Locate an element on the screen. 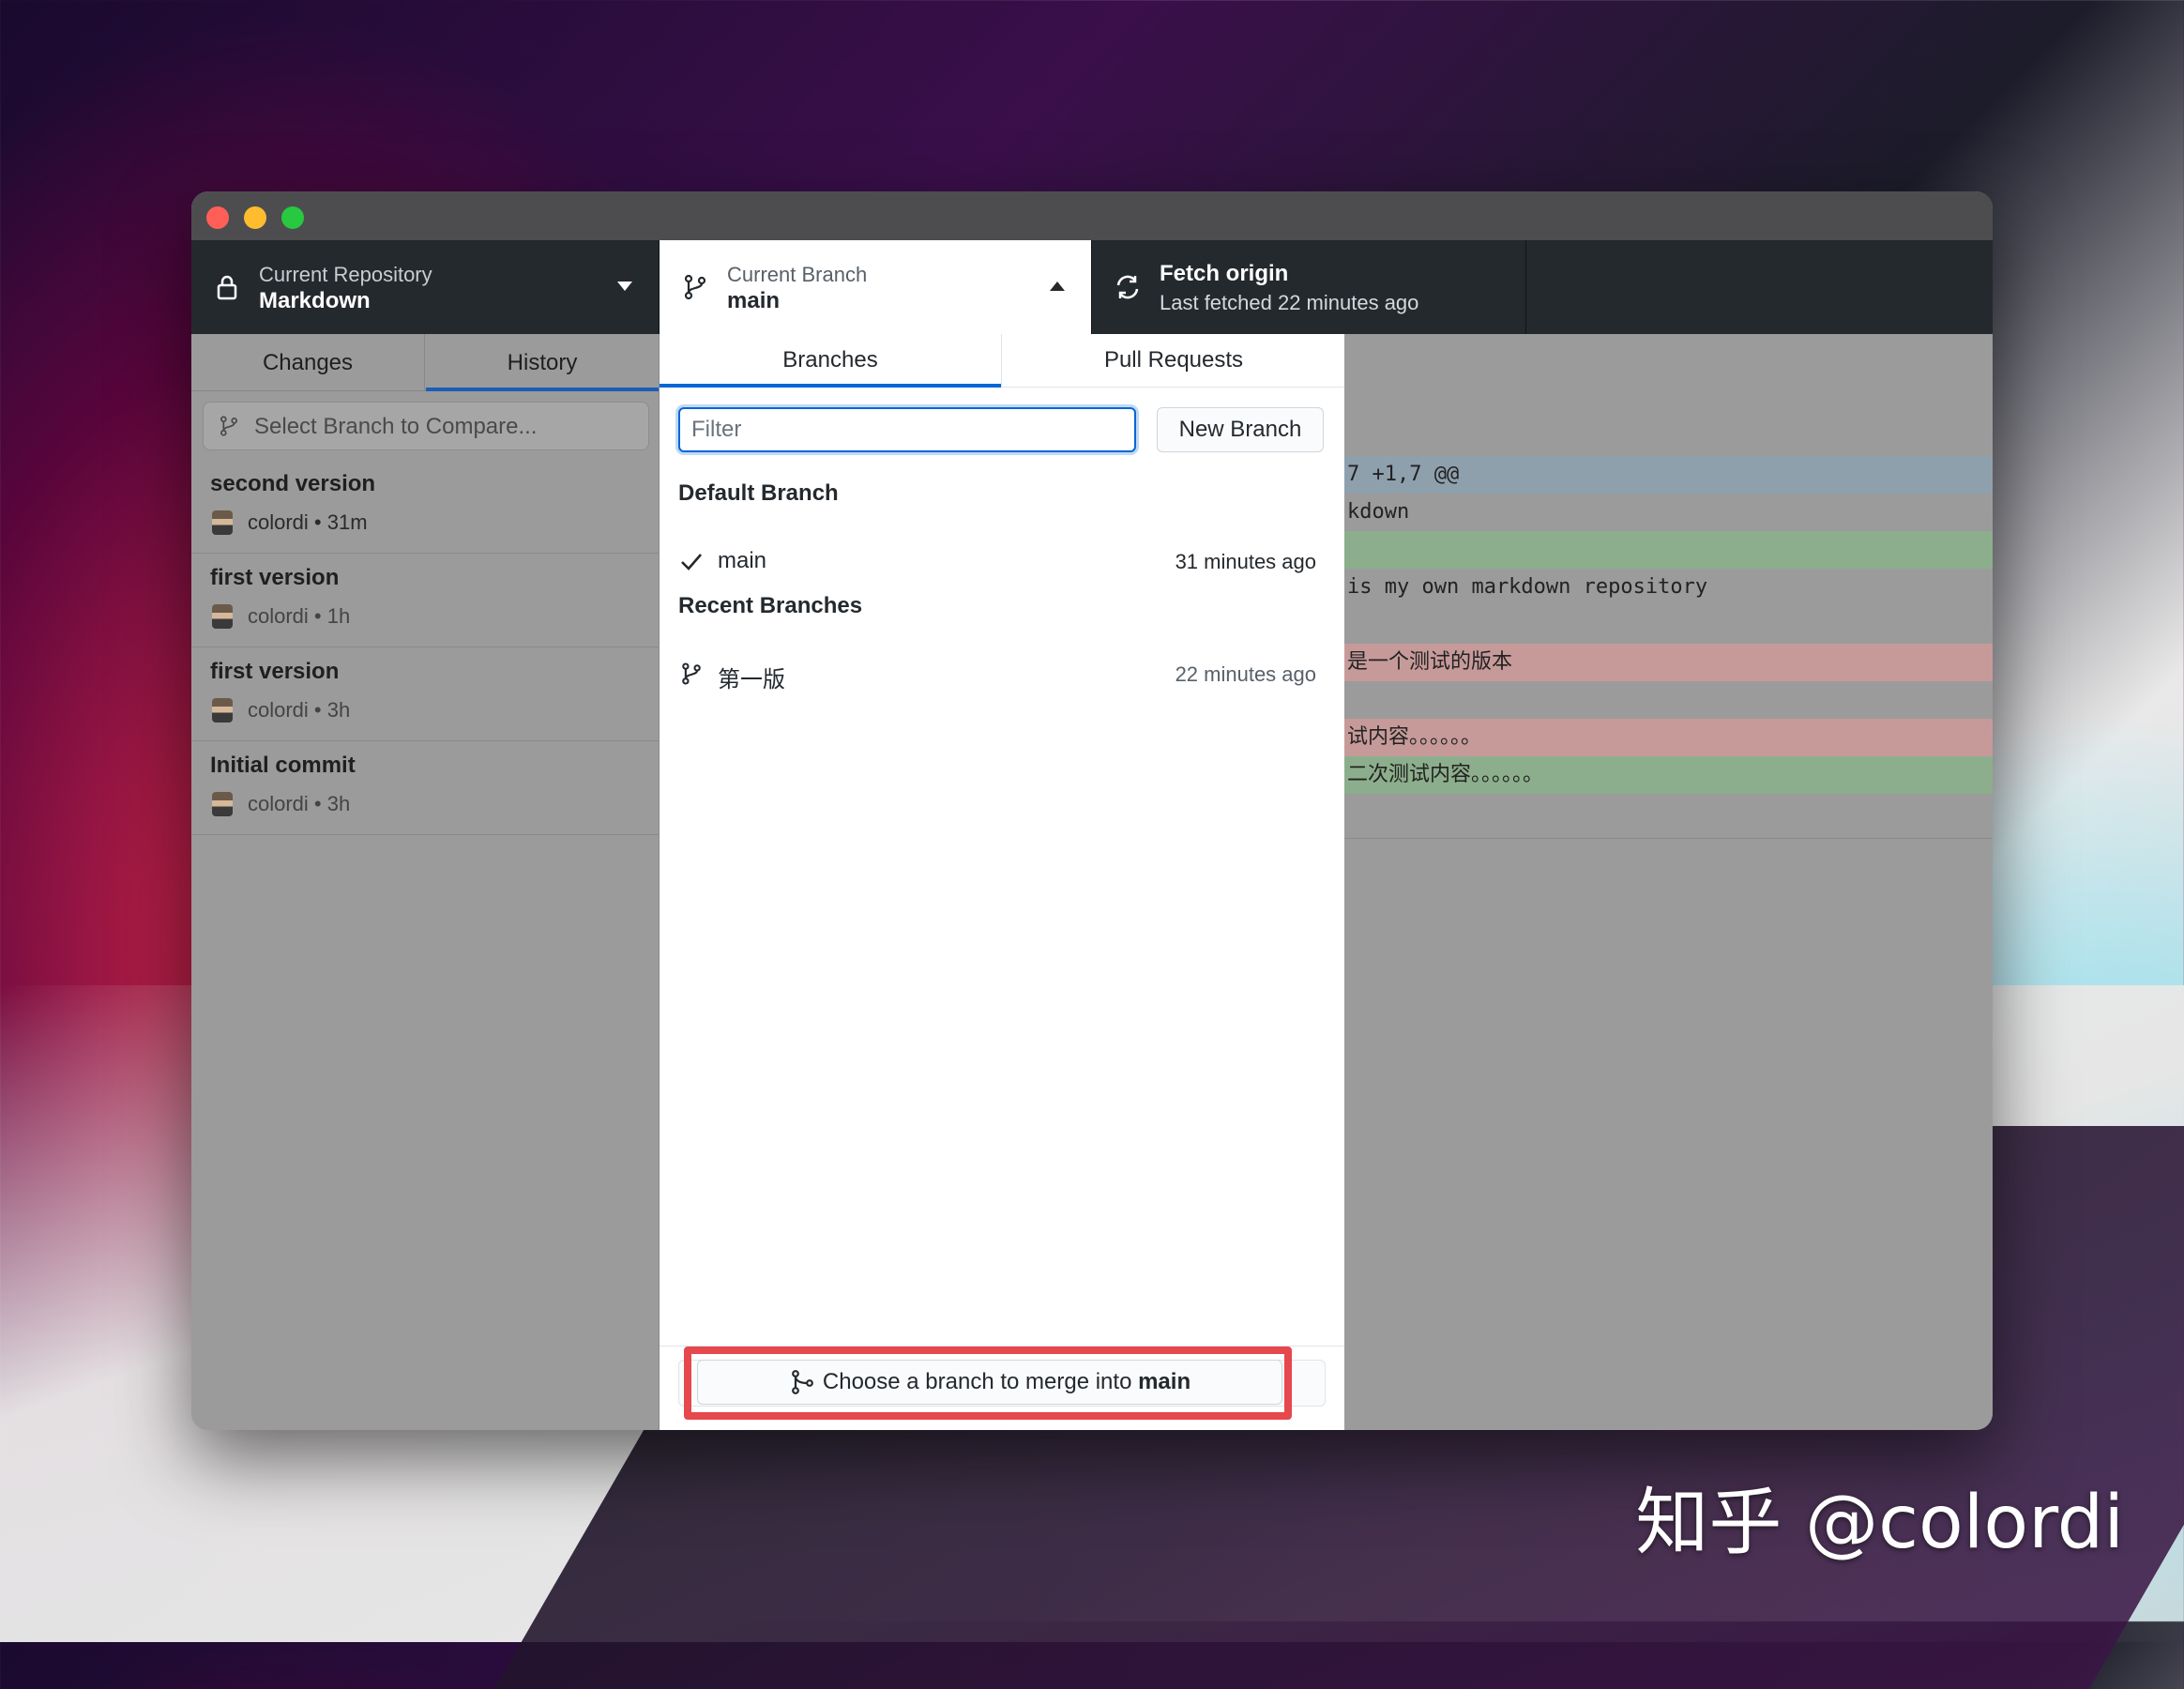 This screenshot has height=1689, width=2184. window-close-button is located at coordinates (217, 217).